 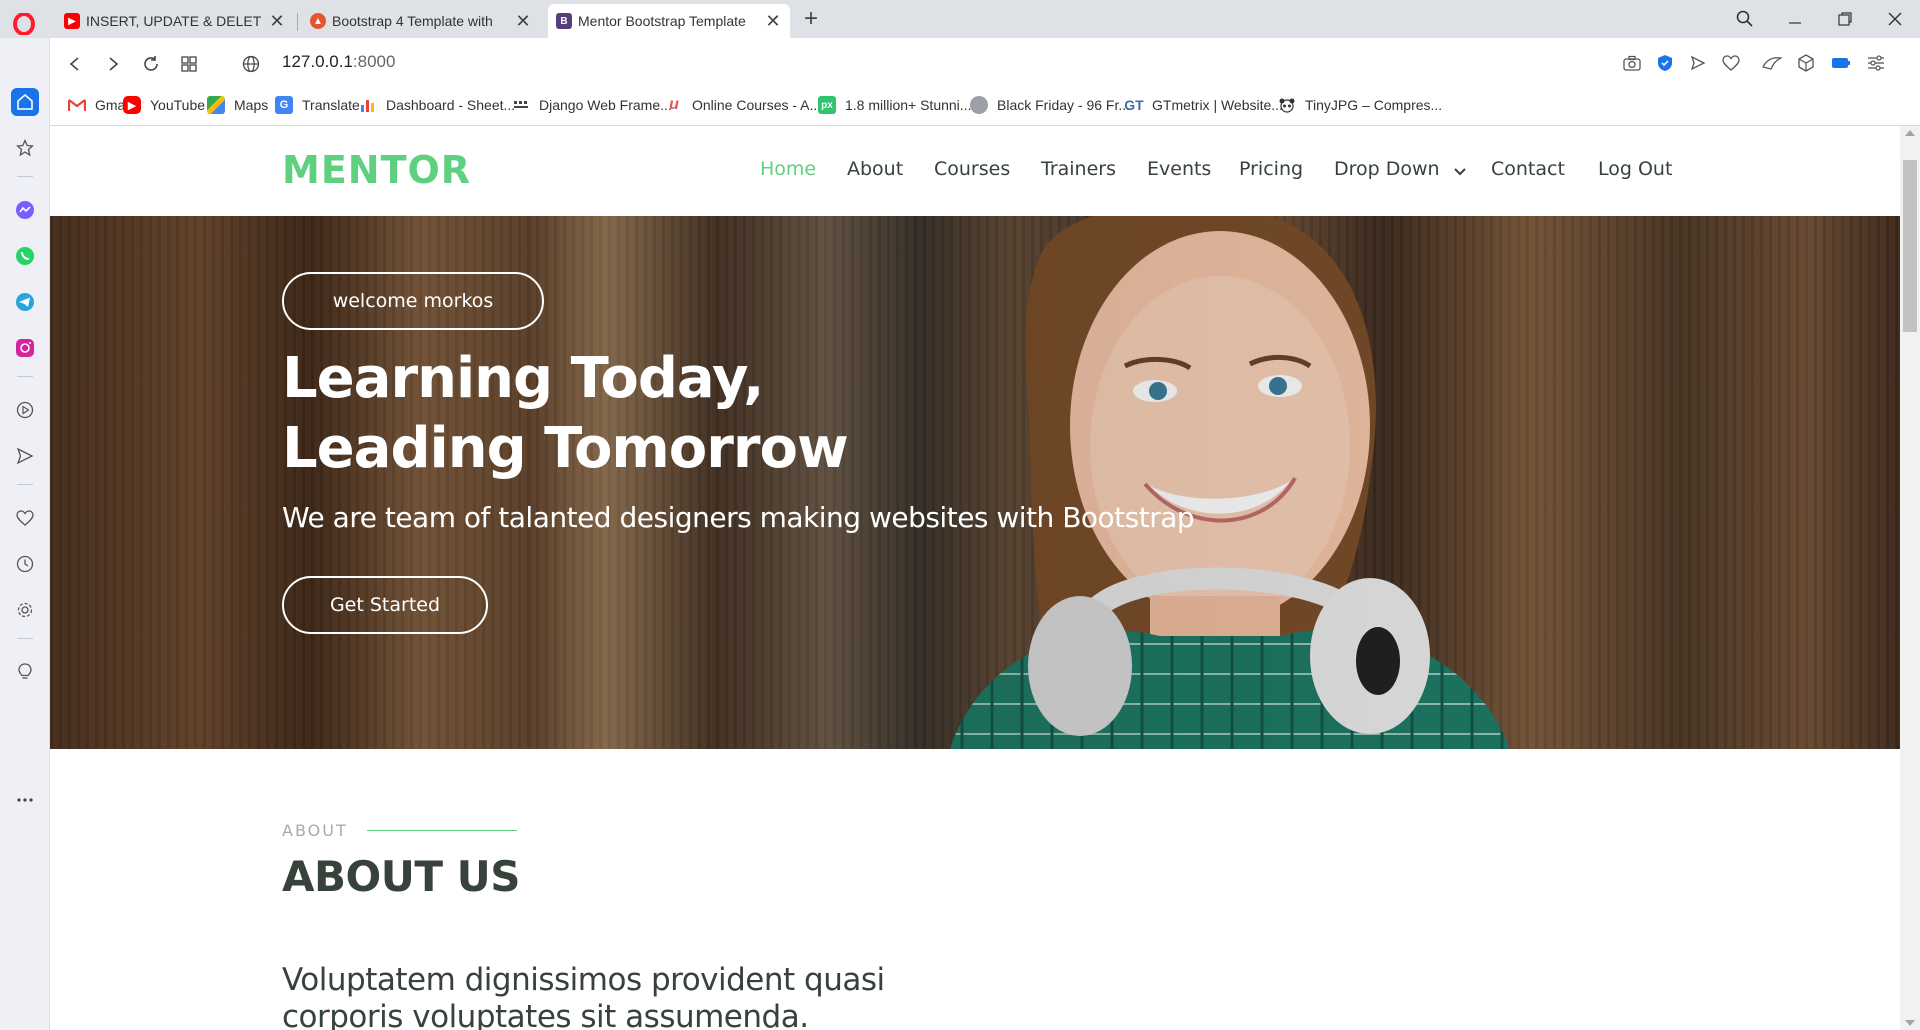 I want to click on browser-sidebar, so click(x=25, y=534).